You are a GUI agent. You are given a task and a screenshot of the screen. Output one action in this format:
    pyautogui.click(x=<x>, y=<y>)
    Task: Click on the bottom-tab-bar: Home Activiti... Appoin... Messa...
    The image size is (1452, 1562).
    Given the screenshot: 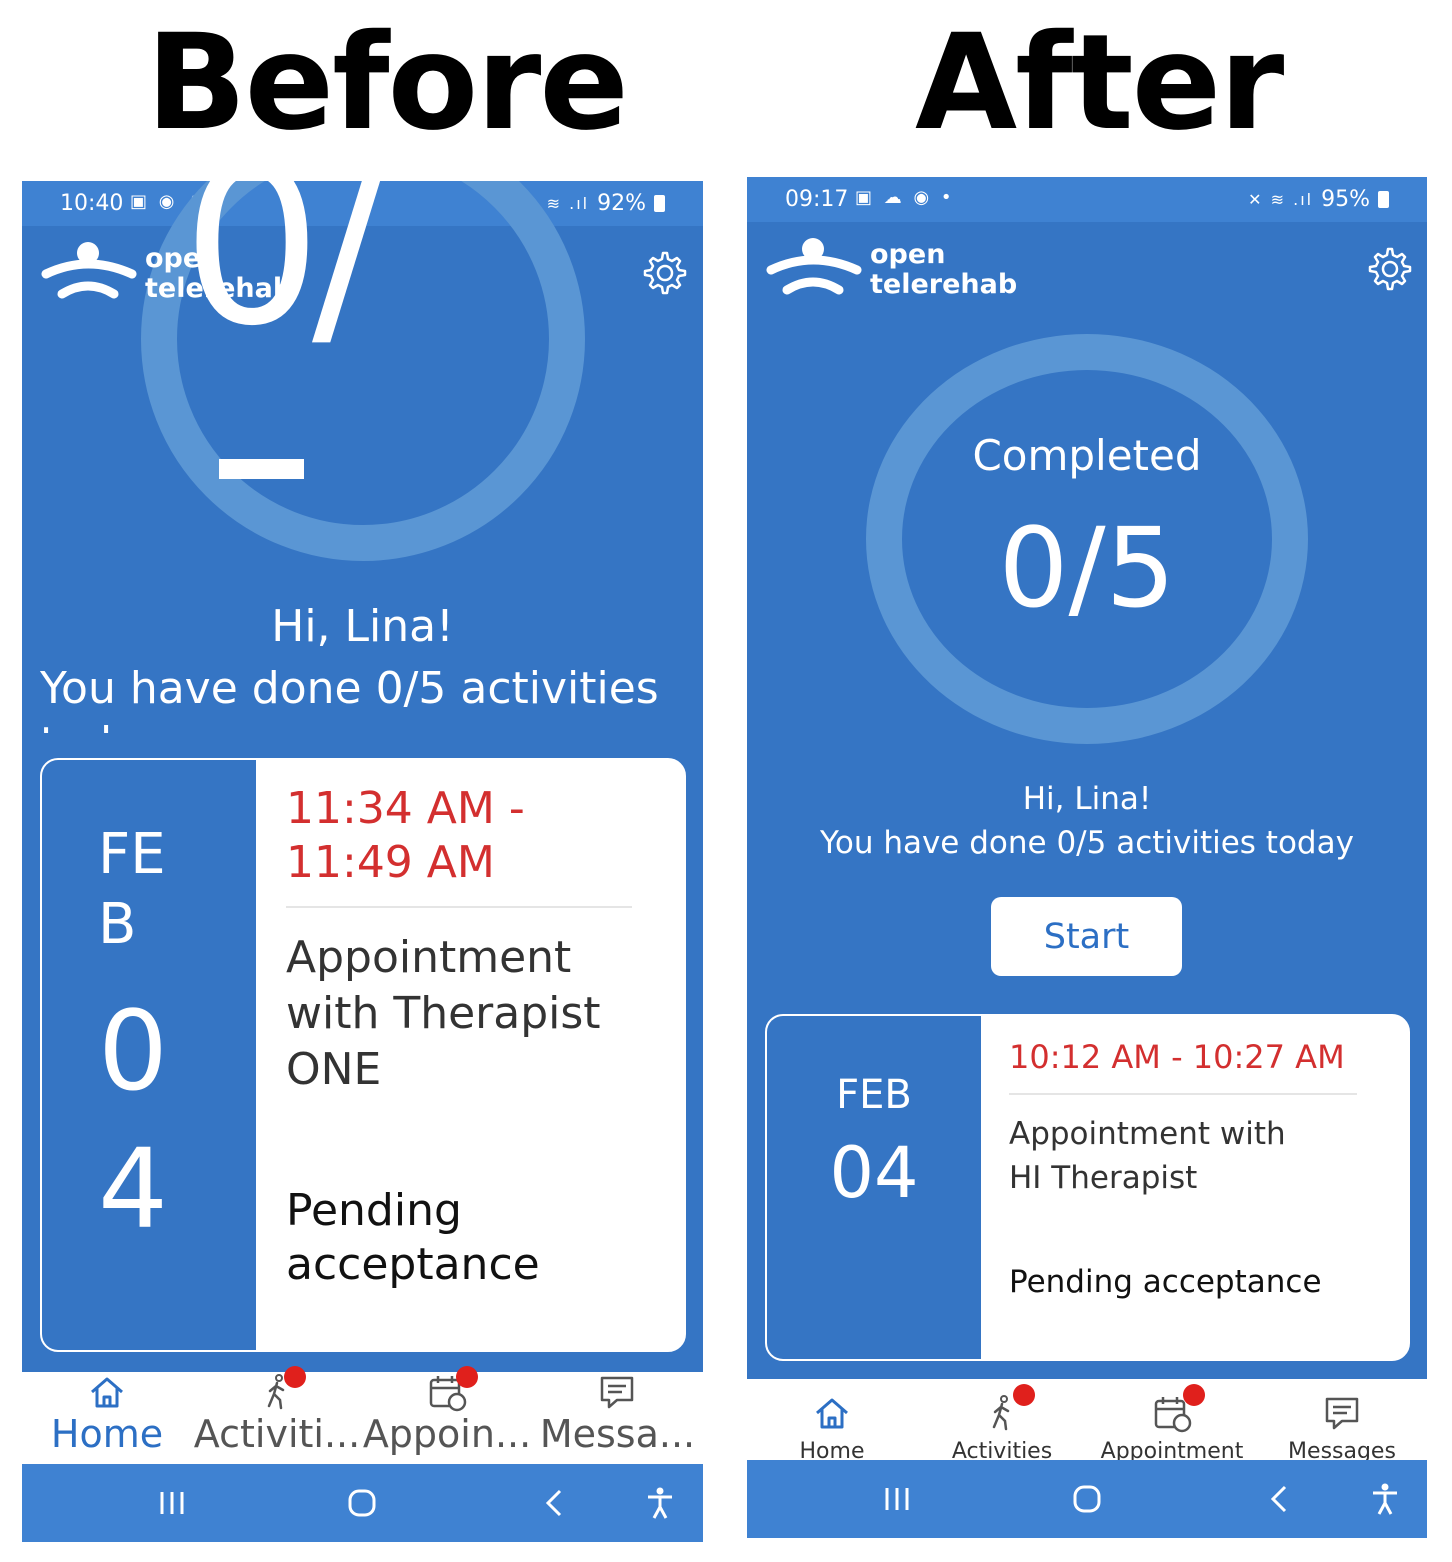 What is the action you would take?
    pyautogui.click(x=362, y=1415)
    